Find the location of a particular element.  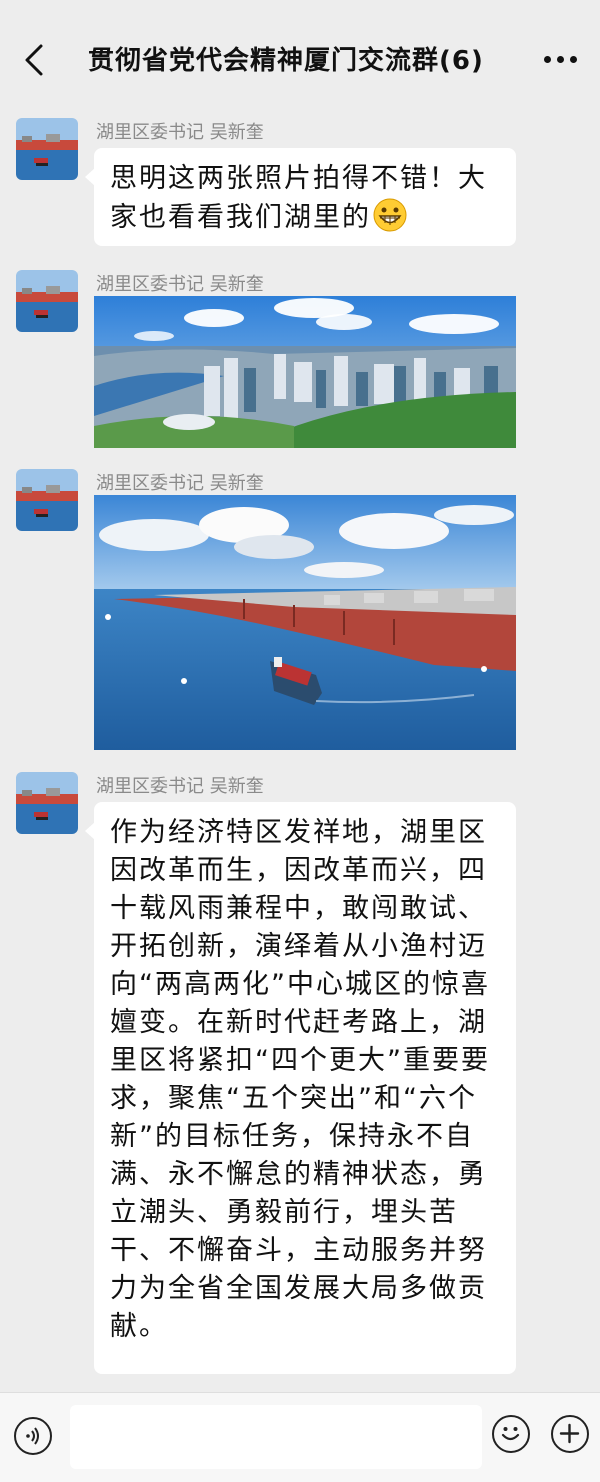

more-icon is located at coordinates (547, 59).